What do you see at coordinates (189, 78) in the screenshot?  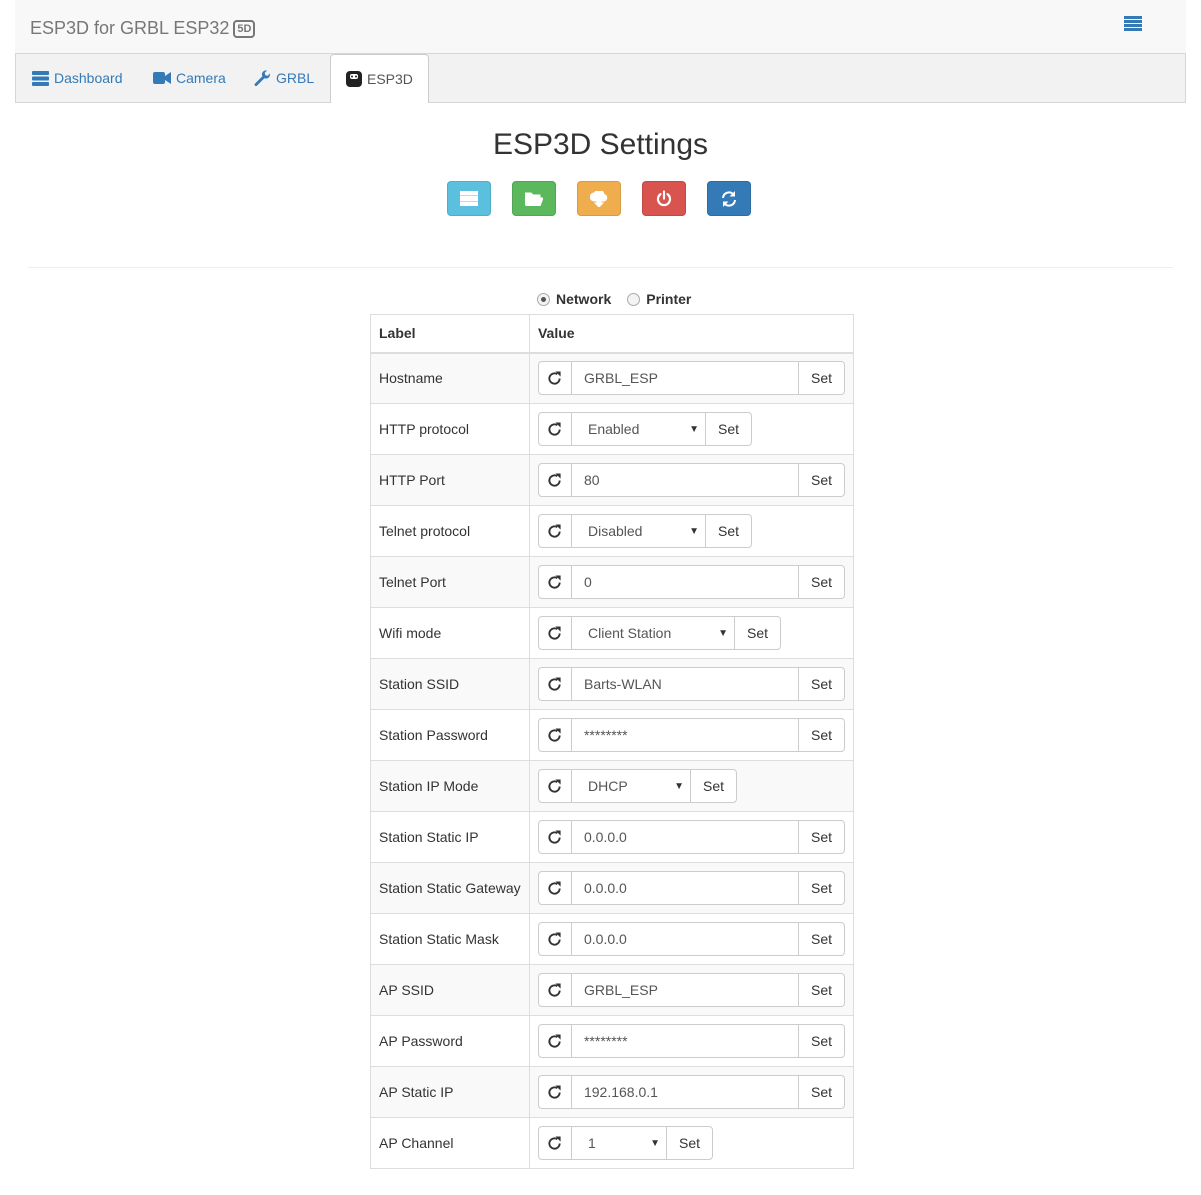 I see `tab-camera: Camera` at bounding box center [189, 78].